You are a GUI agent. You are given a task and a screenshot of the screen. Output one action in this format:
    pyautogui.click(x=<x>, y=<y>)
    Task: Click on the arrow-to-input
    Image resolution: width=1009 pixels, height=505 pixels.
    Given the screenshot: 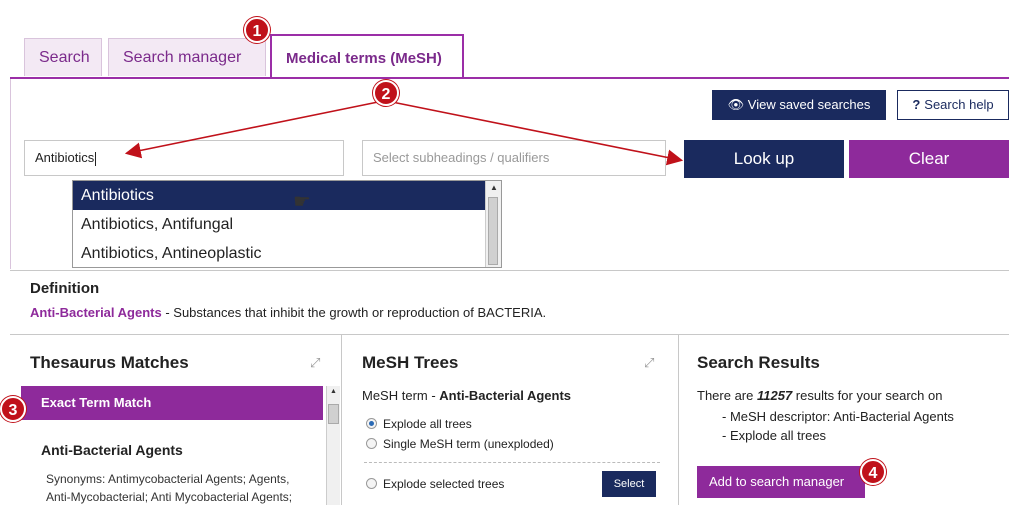 What is the action you would take?
    pyautogui.click(x=251, y=130)
    